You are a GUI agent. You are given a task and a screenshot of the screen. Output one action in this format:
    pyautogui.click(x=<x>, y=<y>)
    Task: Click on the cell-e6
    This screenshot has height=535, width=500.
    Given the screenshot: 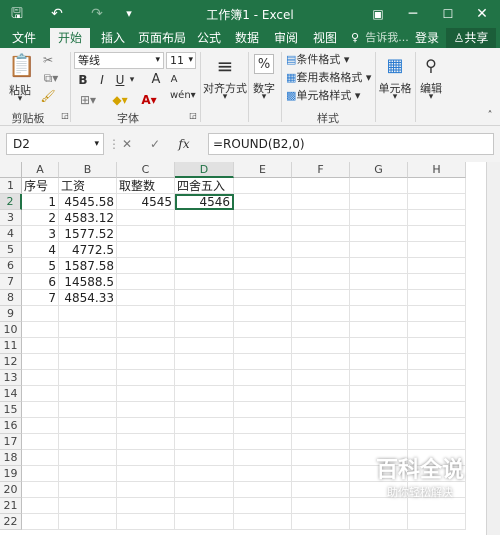 What is the action you would take?
    pyautogui.click(x=263, y=266)
    